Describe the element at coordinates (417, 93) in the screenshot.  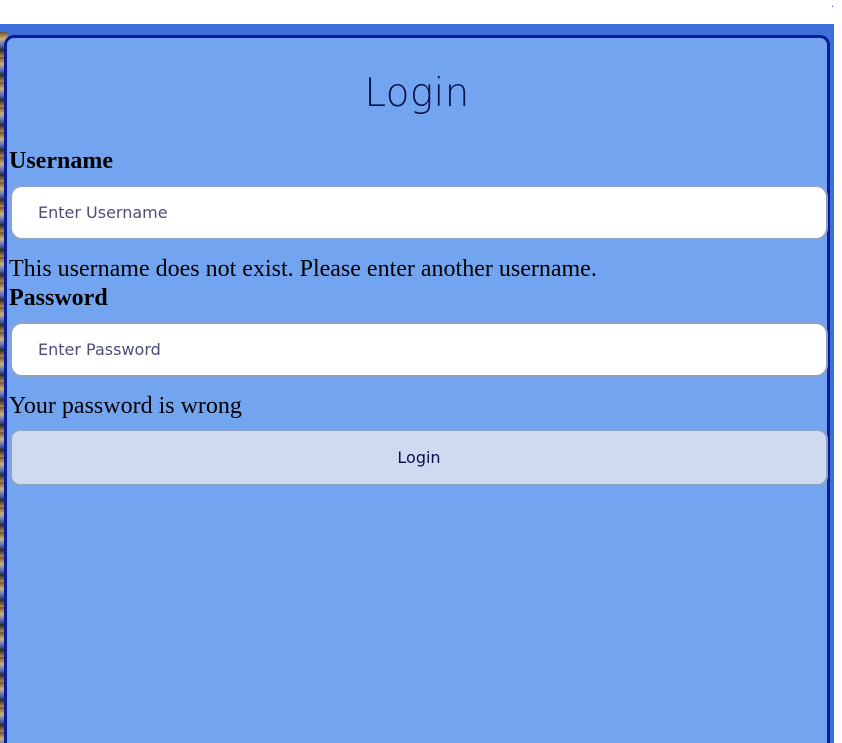
I see `page-title: Login` at that location.